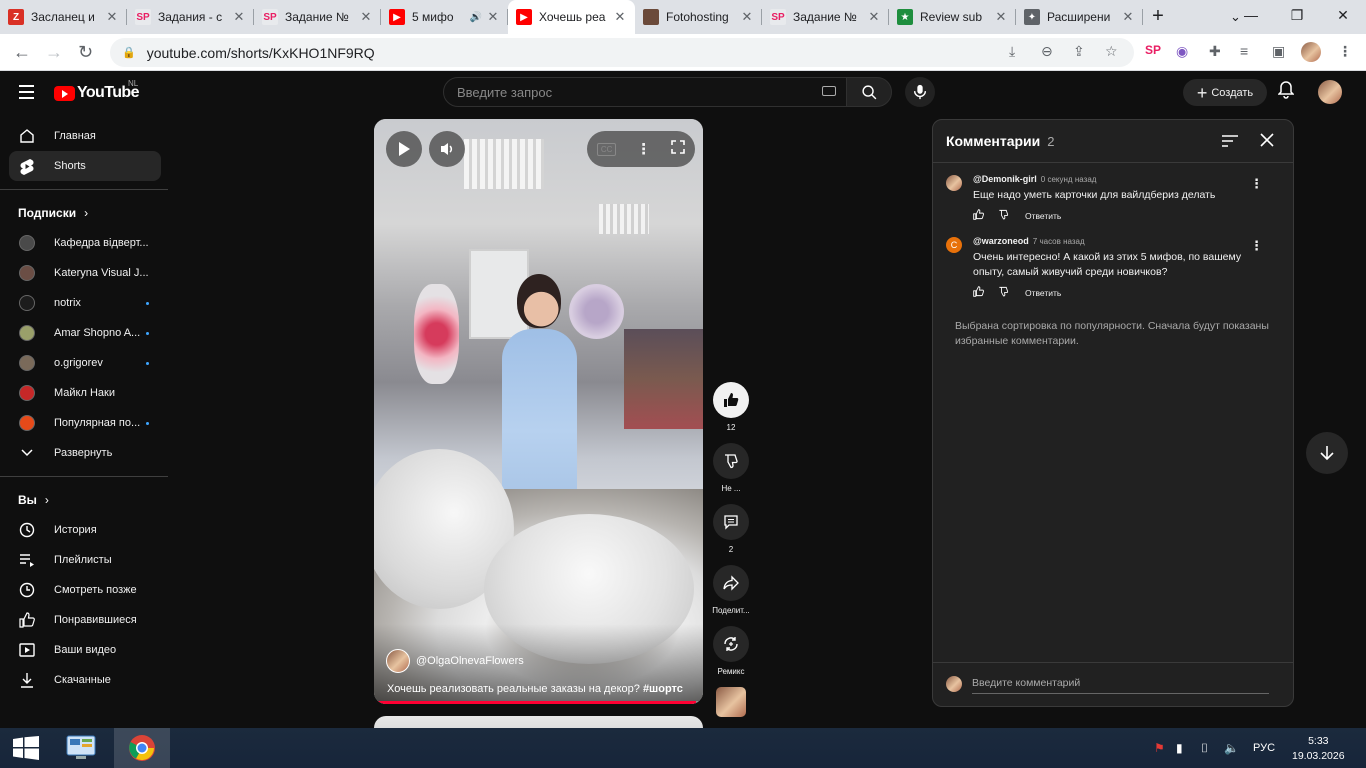 The width and height of the screenshot is (1366, 768). Describe the element at coordinates (80, 680) in the screenshot. I see `sidebar-item-downloads: Скачанные` at that location.